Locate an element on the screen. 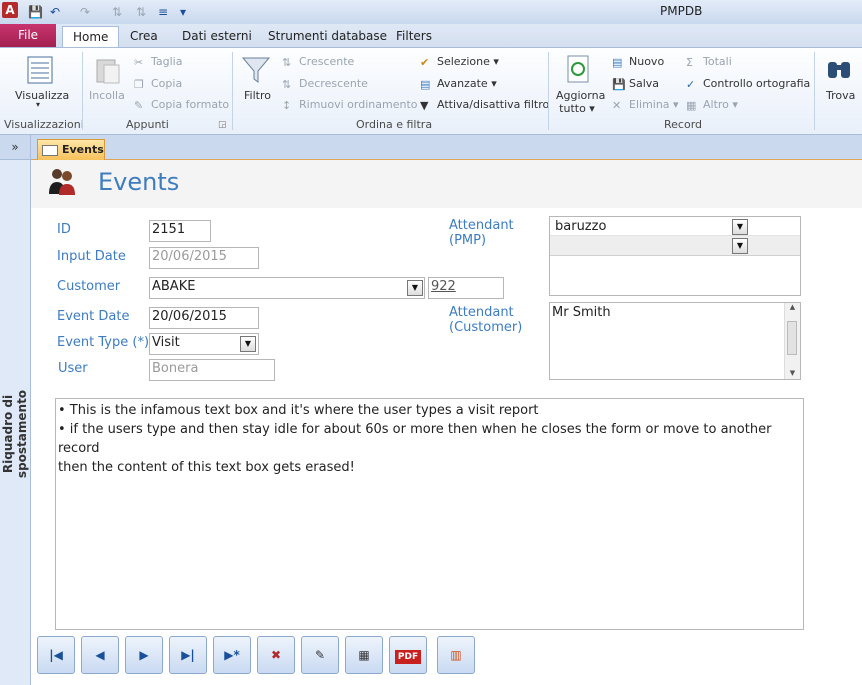 Image resolution: width=862 pixels, height=685 pixels. filter-qat-icon: ≡ is located at coordinates (163, 12).